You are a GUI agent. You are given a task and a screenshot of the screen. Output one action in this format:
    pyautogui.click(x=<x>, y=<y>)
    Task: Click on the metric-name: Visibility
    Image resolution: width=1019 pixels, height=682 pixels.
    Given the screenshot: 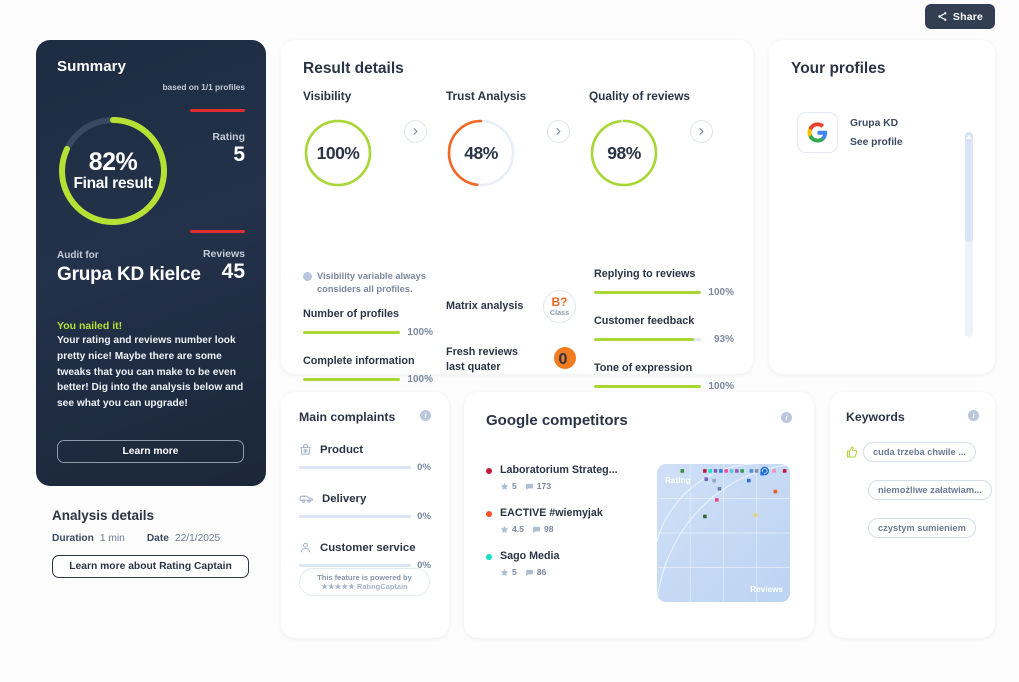 What is the action you would take?
    pyautogui.click(x=327, y=96)
    